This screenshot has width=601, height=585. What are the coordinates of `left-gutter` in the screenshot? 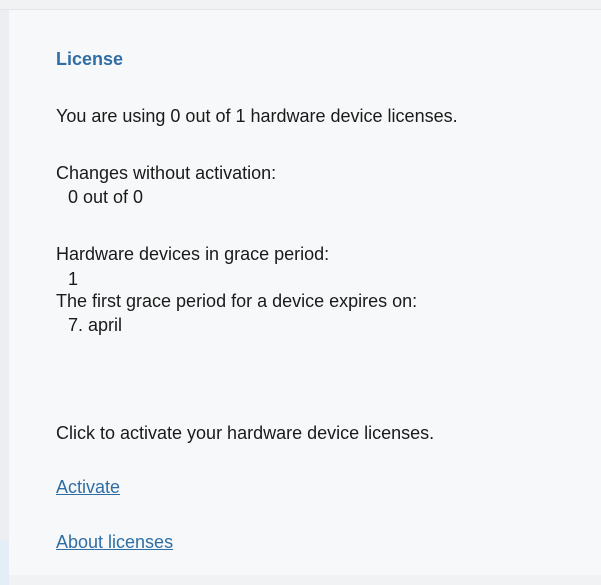 It's located at (4, 297).